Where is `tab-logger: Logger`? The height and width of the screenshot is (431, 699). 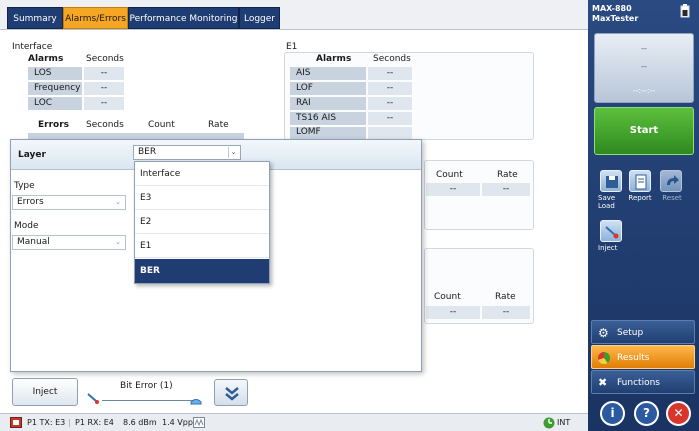 tab-logger: Logger is located at coordinates (259, 18).